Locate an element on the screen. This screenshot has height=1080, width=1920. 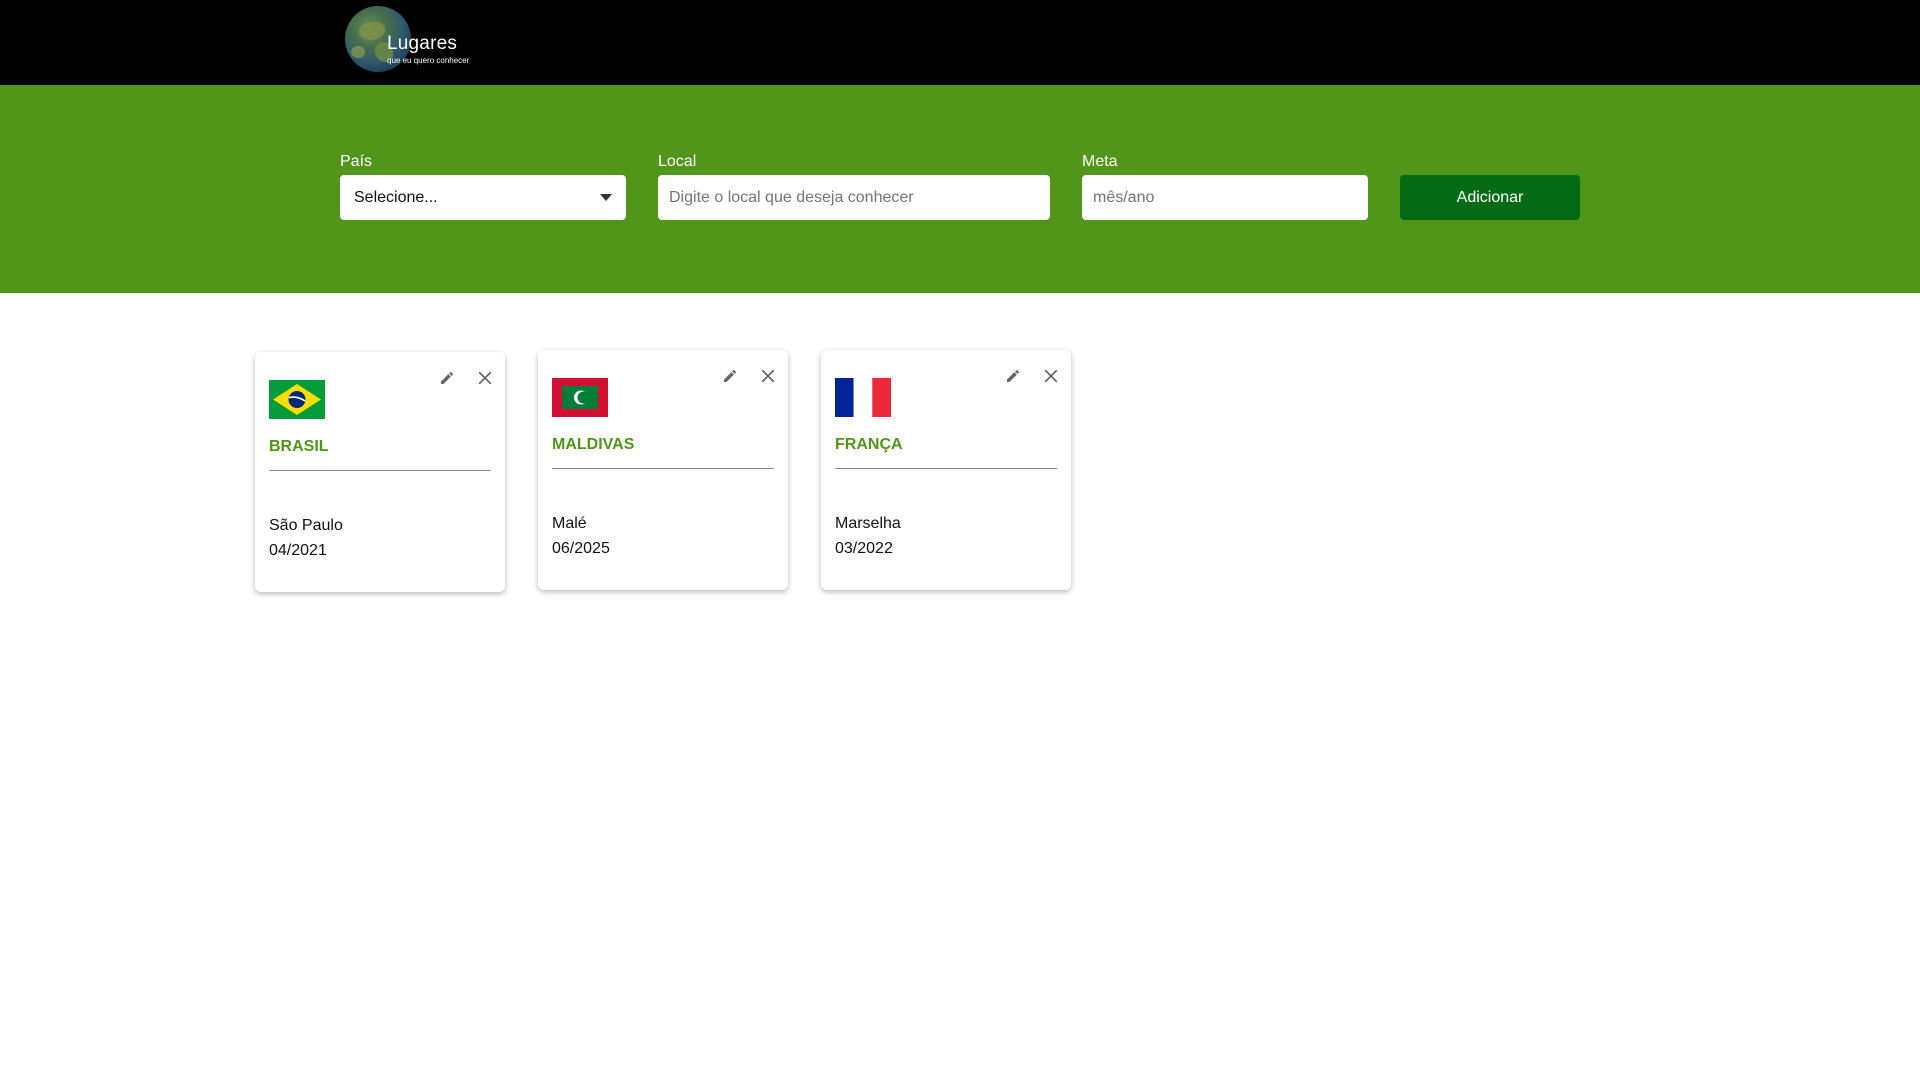
card-country: MALDIVAS is located at coordinates (593, 444).